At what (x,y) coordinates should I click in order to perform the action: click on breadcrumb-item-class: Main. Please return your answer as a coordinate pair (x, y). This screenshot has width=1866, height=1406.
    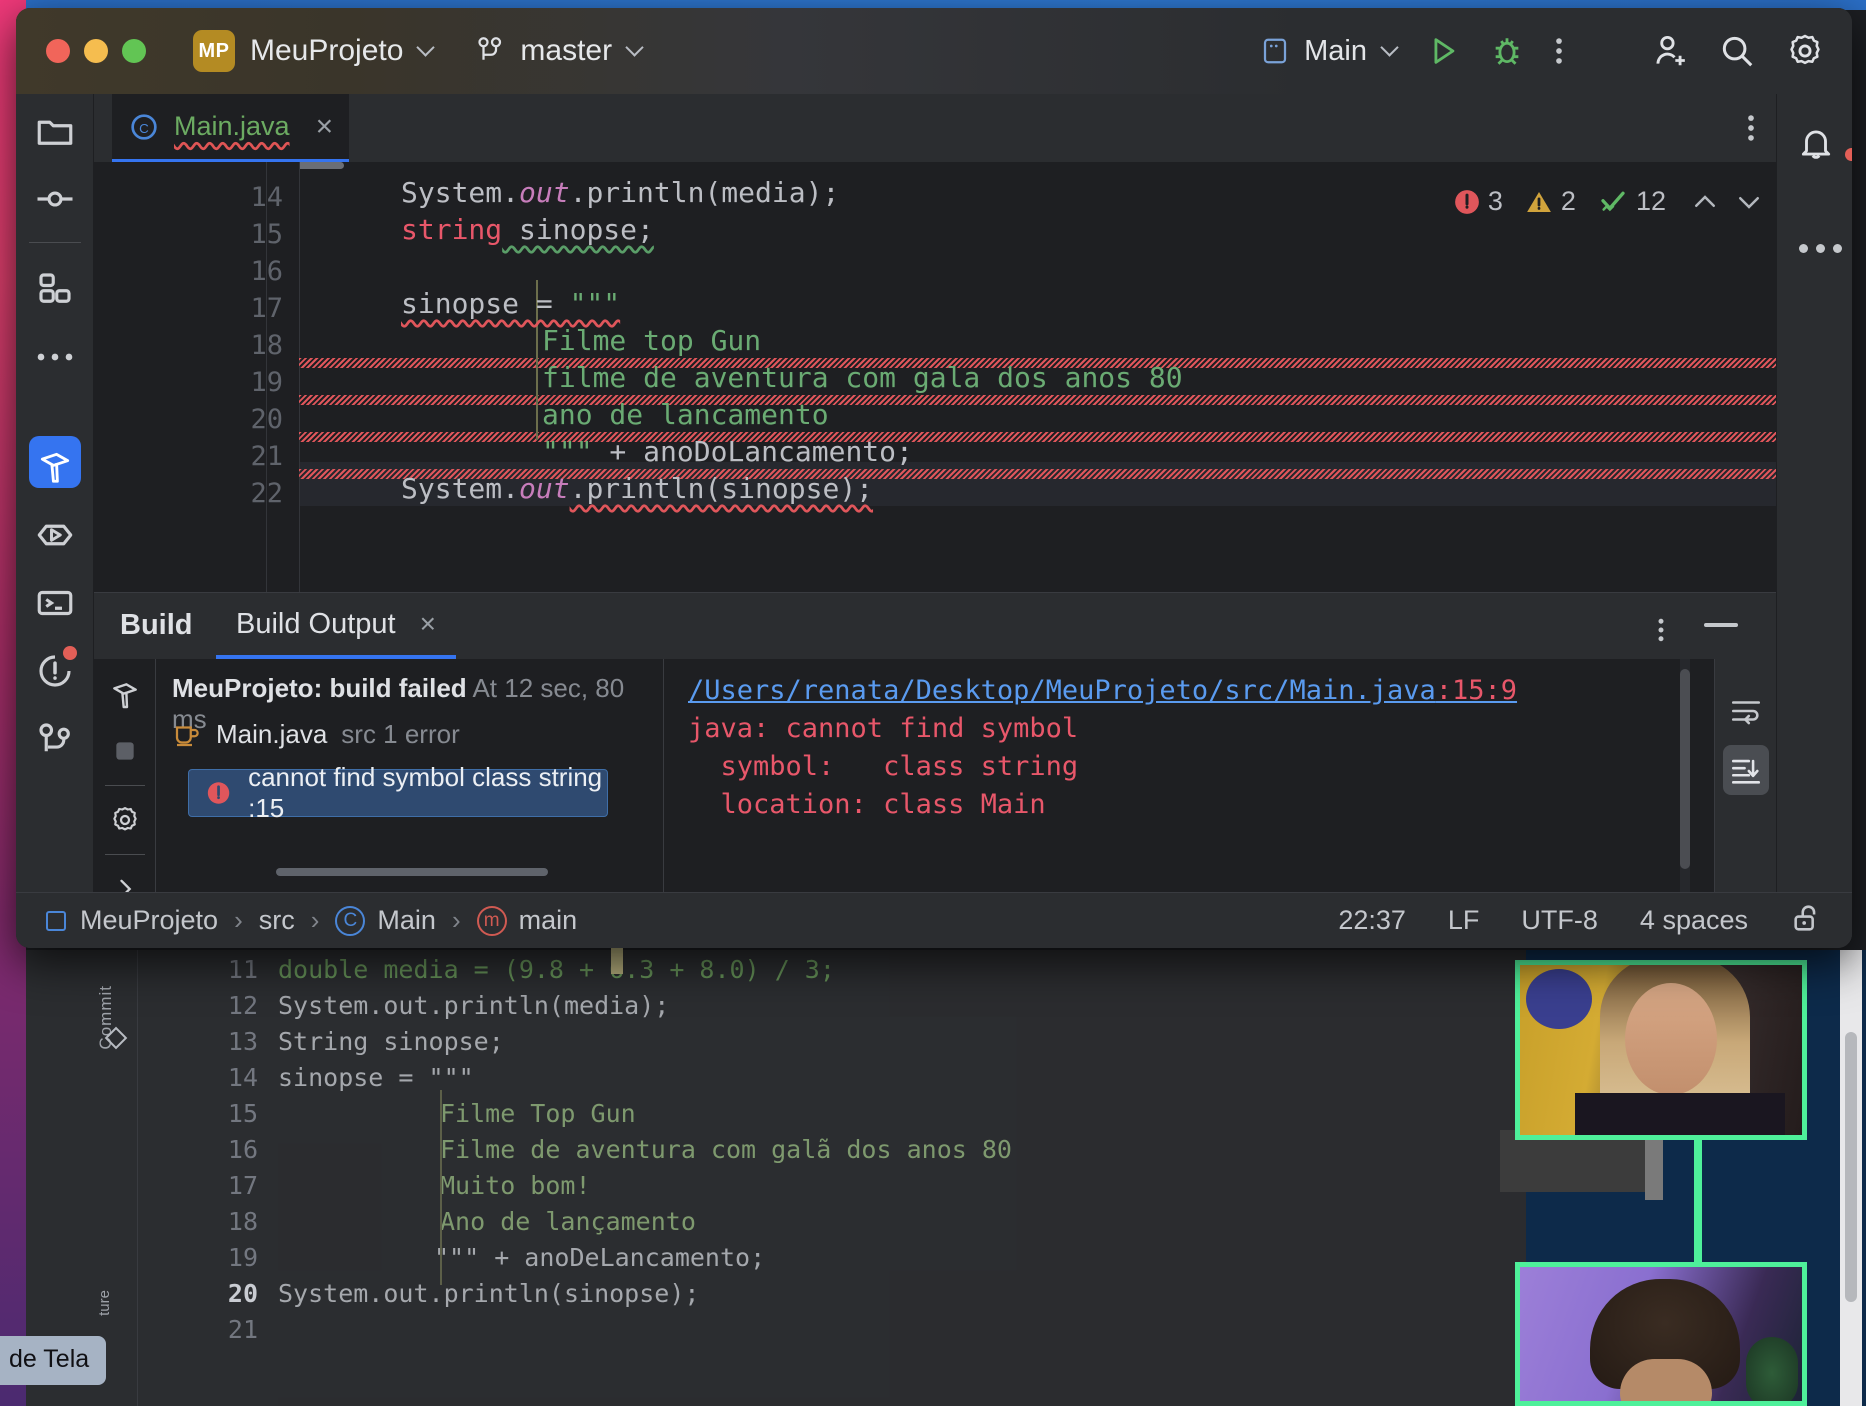
    Looking at the image, I should click on (406, 920).